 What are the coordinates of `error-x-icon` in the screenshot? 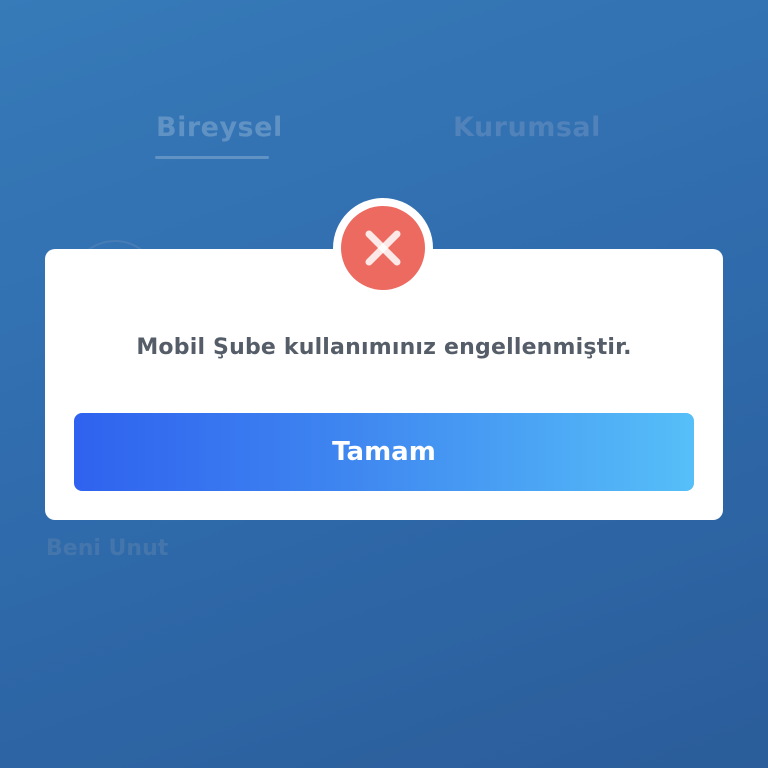 It's located at (383, 248).